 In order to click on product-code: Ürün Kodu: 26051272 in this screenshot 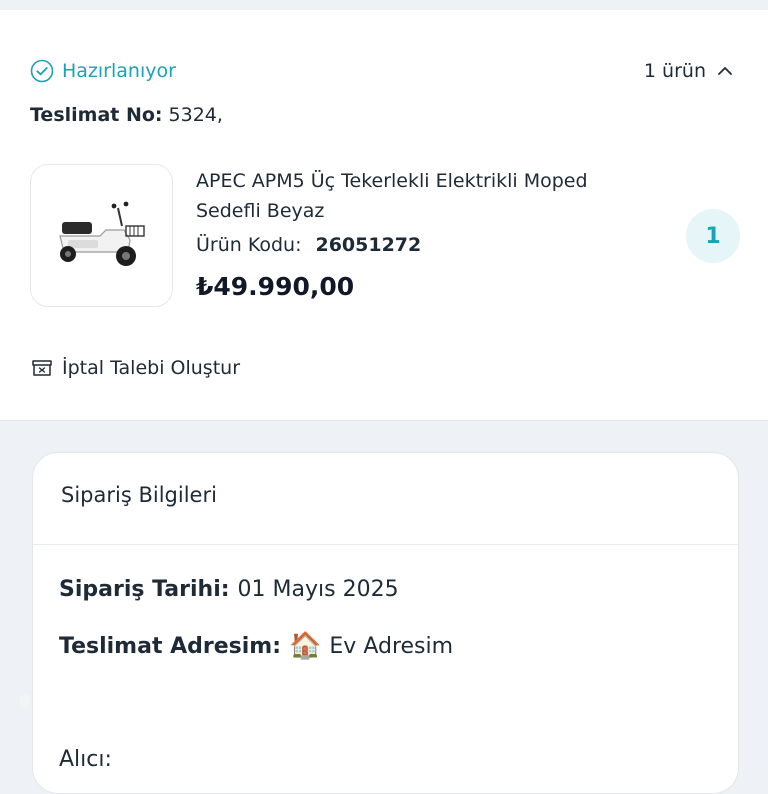, I will do `click(308, 245)`.